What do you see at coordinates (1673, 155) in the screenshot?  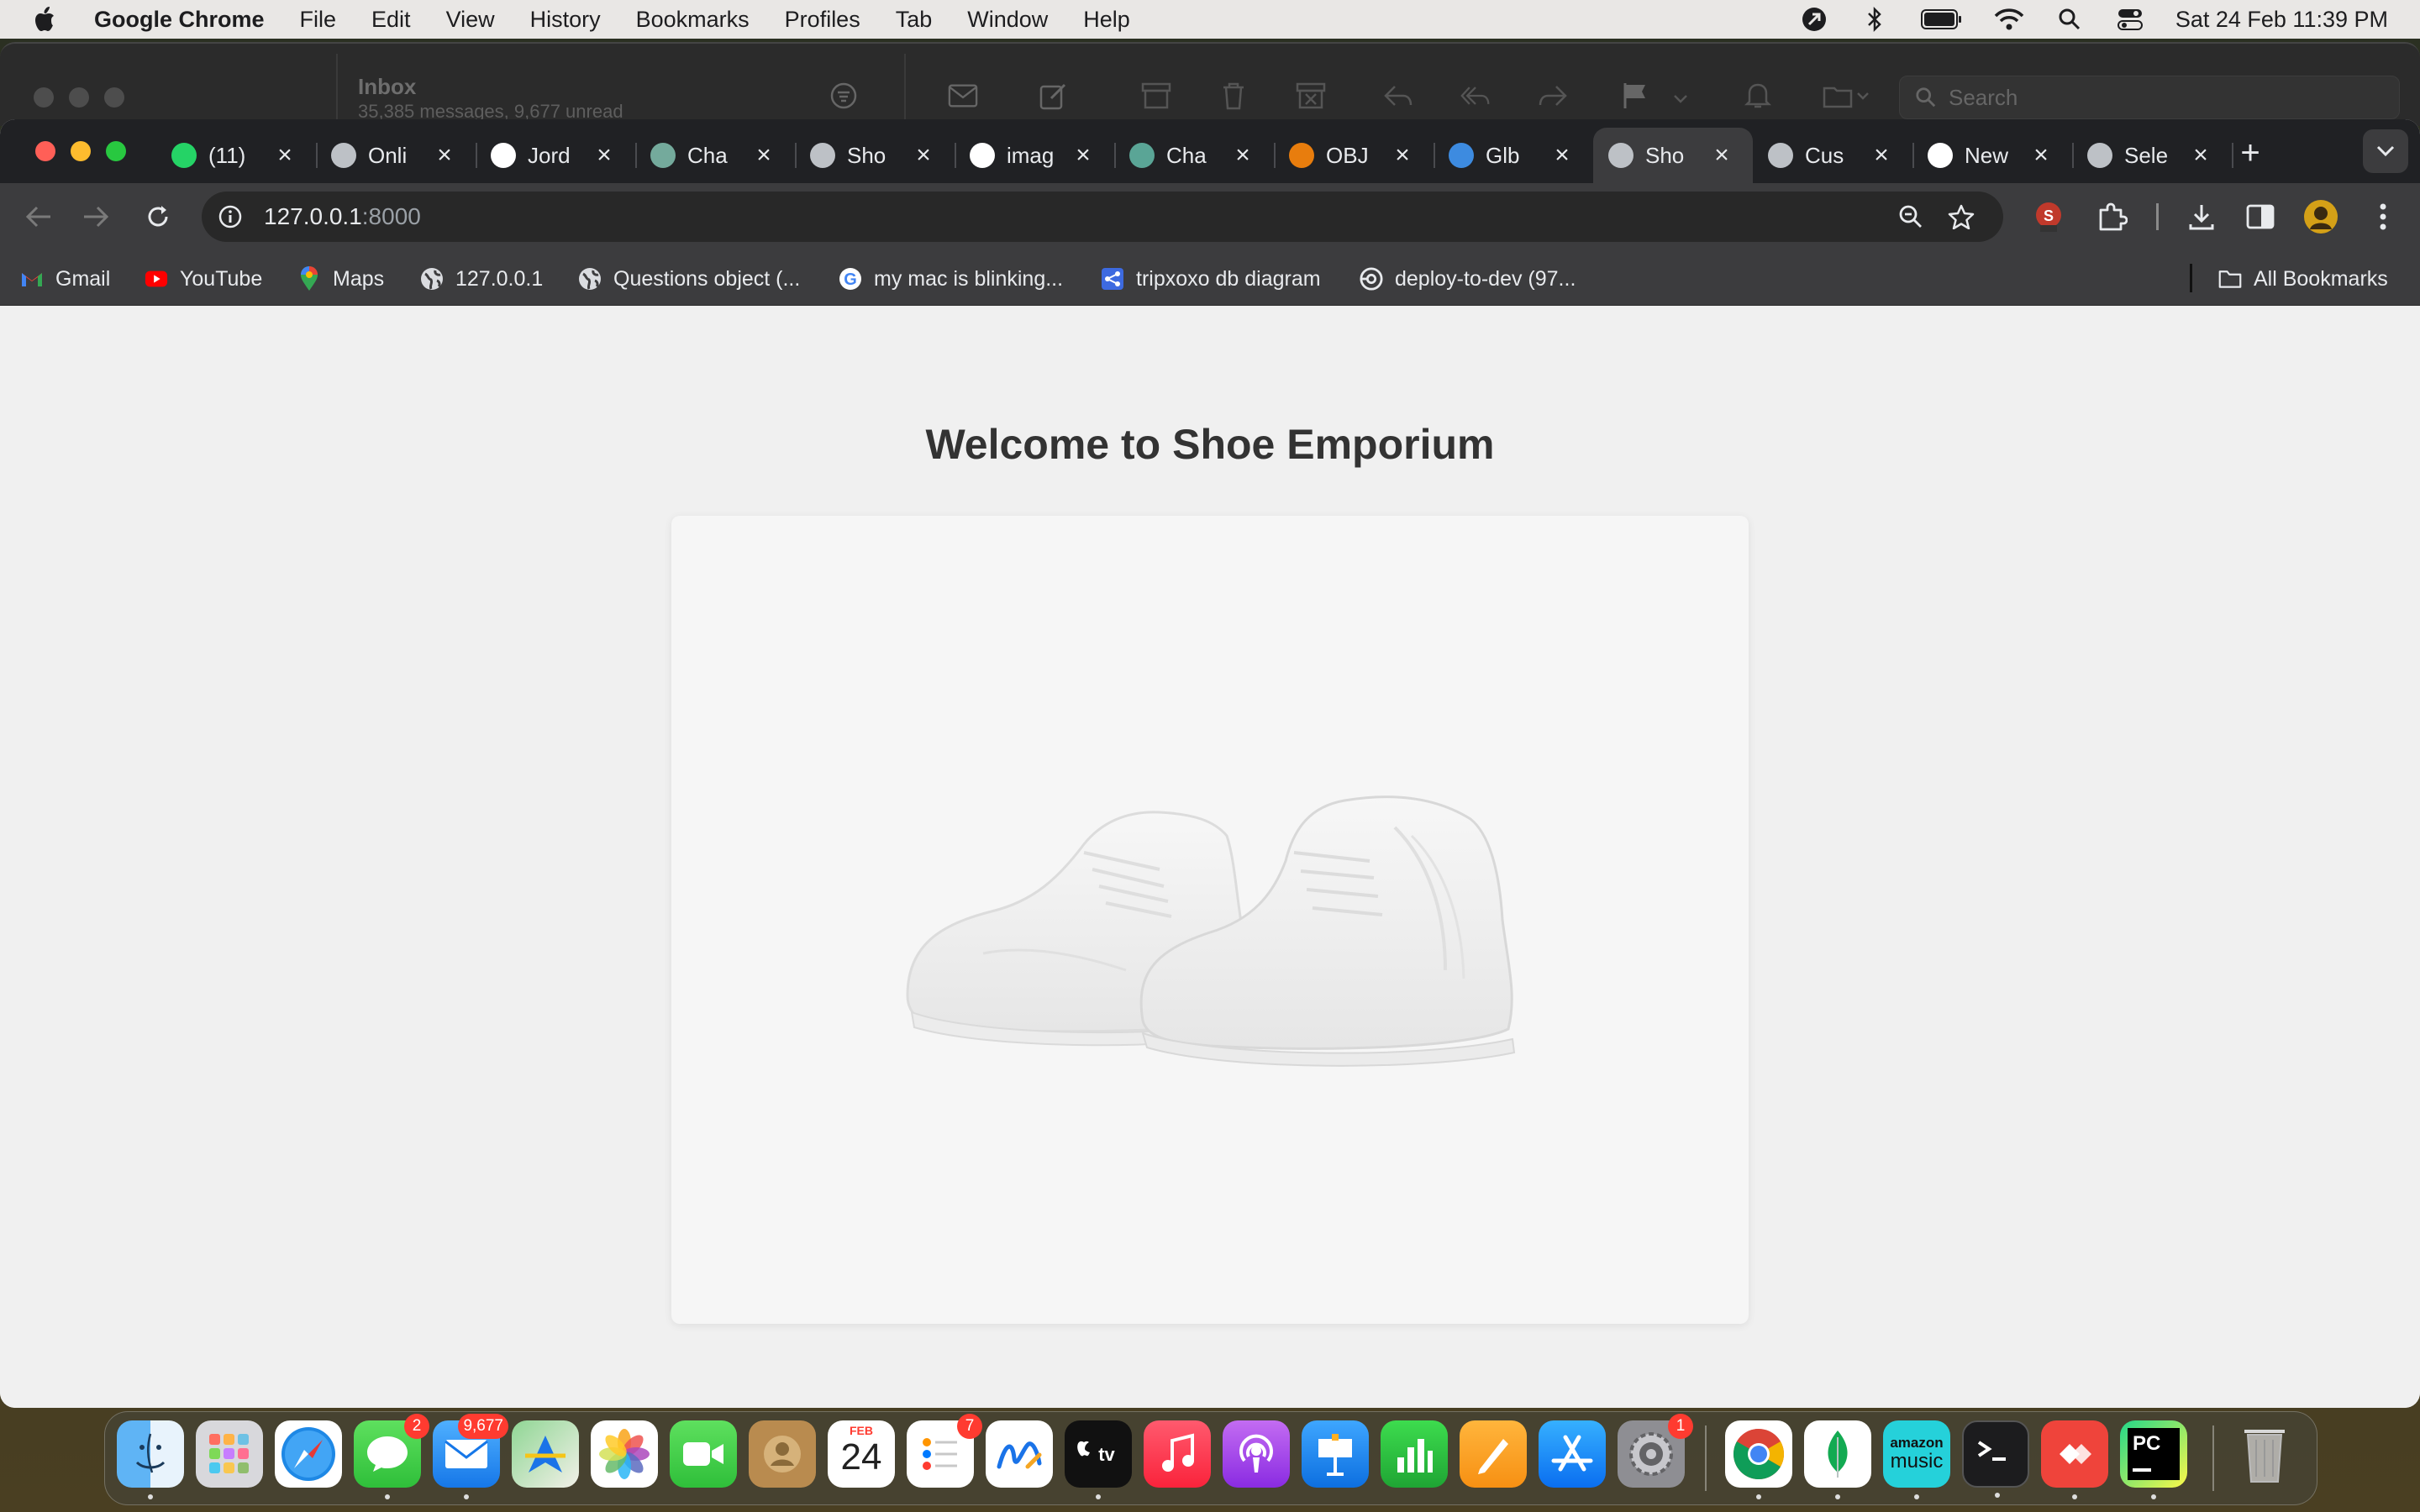 I see `tab-10: Sho ×` at bounding box center [1673, 155].